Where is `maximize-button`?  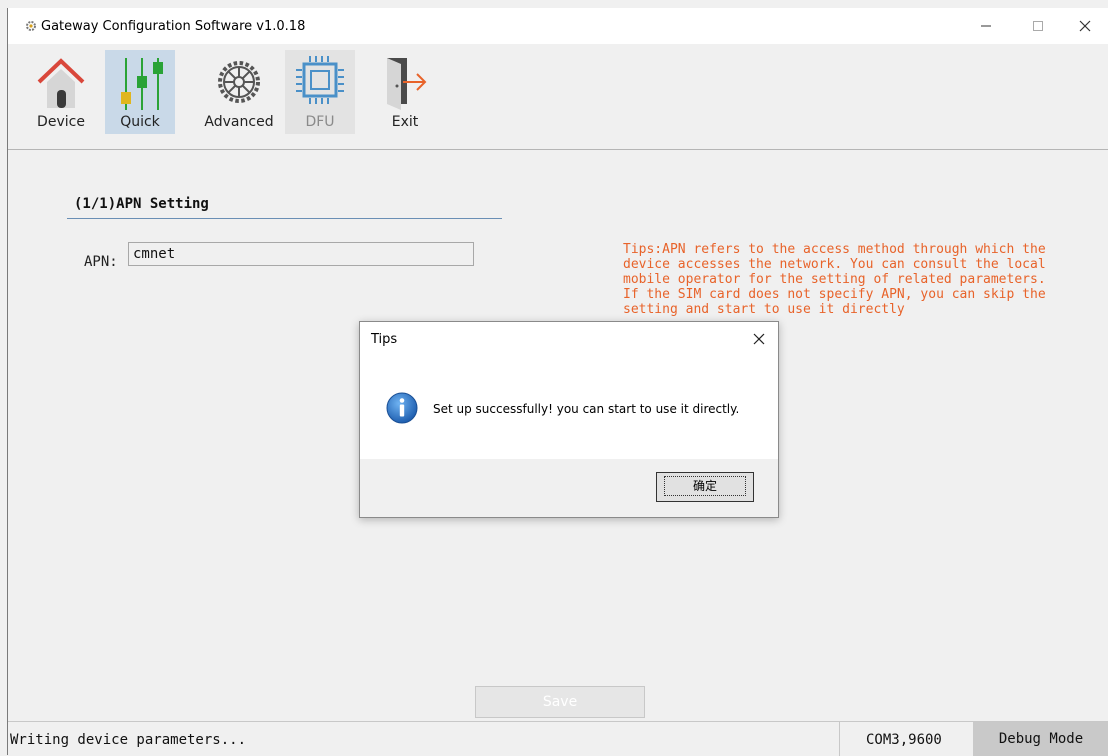
maximize-button is located at coordinates (1038, 26).